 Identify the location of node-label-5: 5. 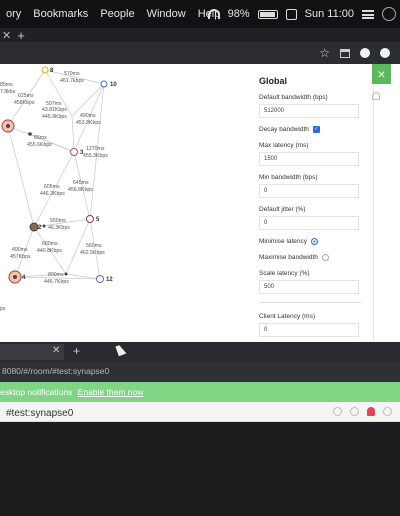
(98, 220).